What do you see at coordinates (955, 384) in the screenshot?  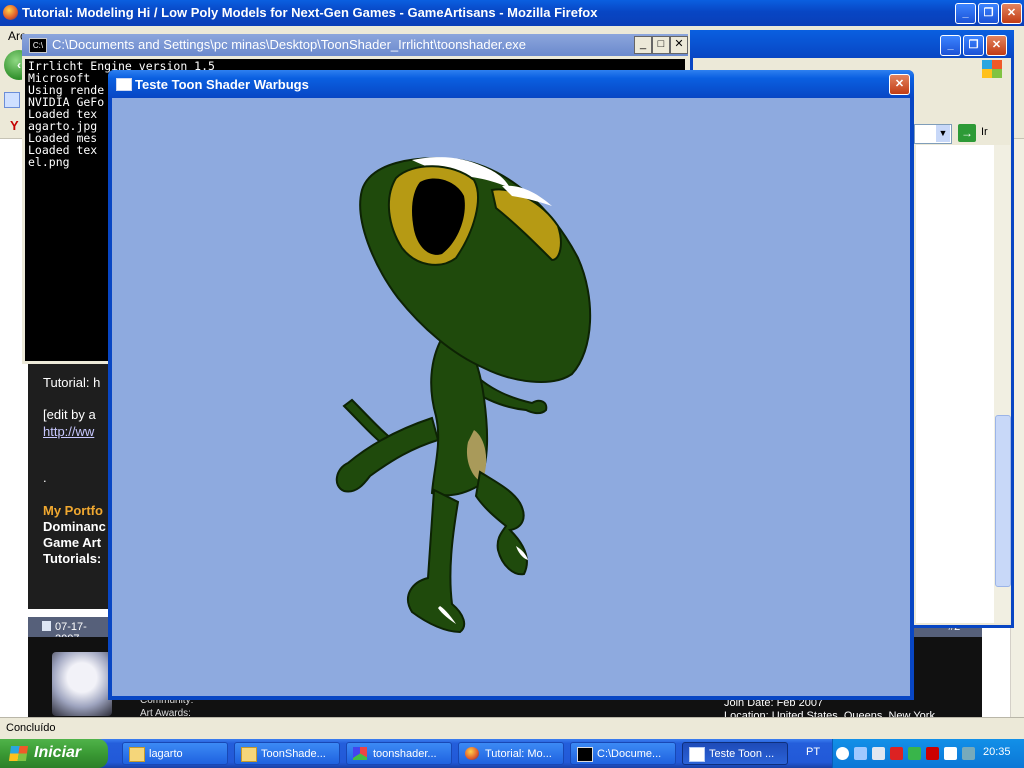 I see `second-window-content` at bounding box center [955, 384].